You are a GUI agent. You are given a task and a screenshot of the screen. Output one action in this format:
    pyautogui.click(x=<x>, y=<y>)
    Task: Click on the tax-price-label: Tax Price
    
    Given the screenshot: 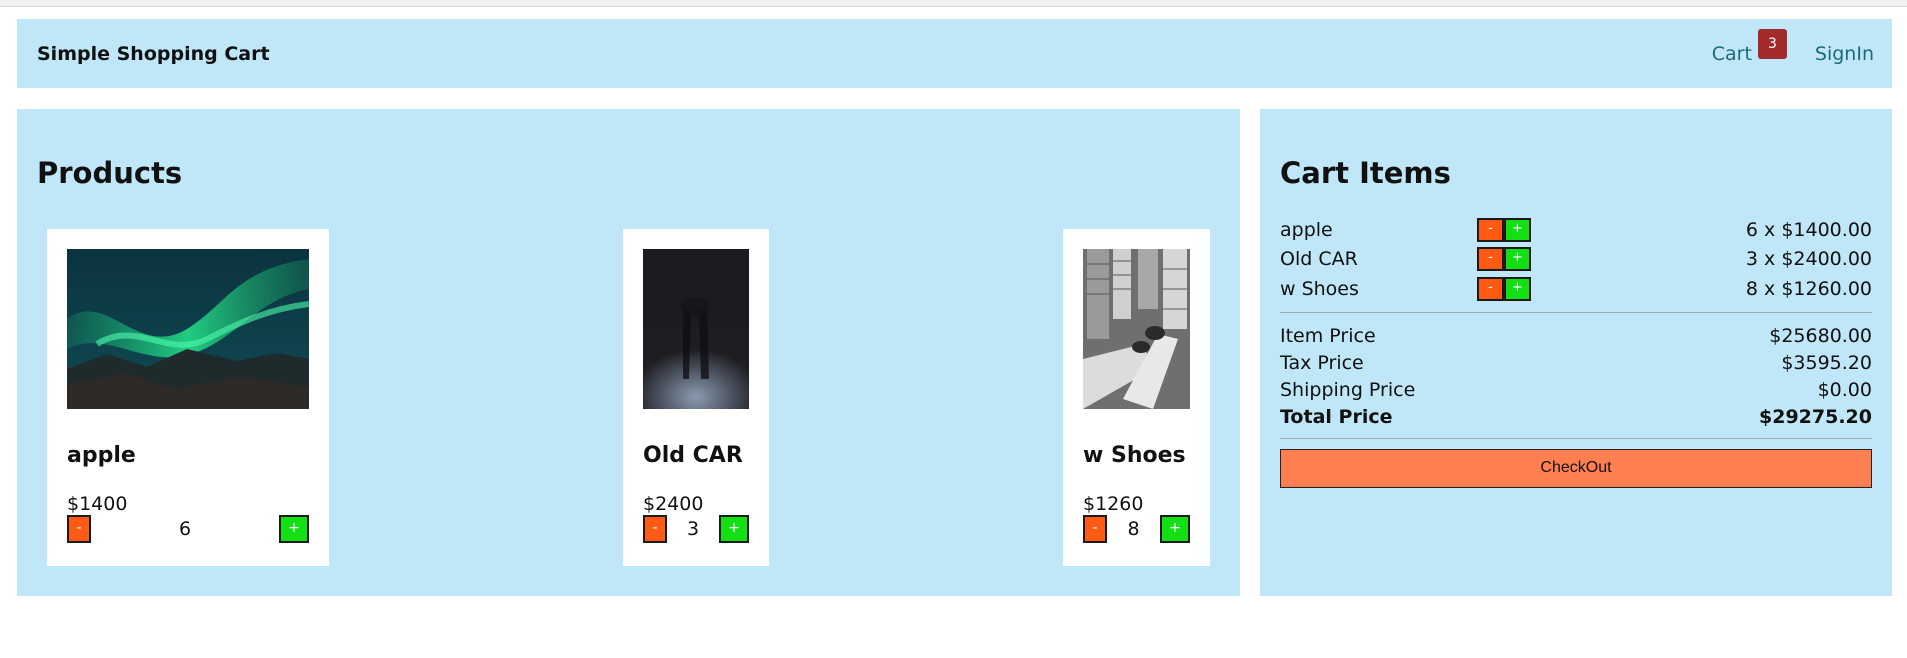 What is the action you would take?
    pyautogui.click(x=1322, y=362)
    